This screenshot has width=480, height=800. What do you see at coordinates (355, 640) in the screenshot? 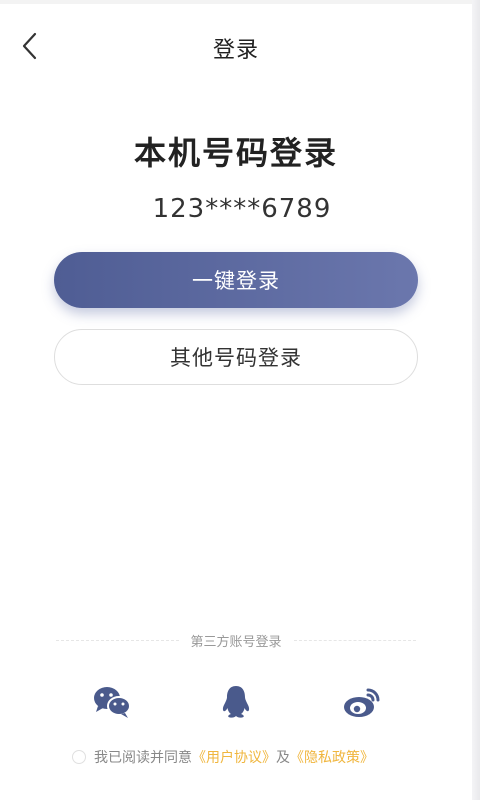
I see `divider-line-right` at bounding box center [355, 640].